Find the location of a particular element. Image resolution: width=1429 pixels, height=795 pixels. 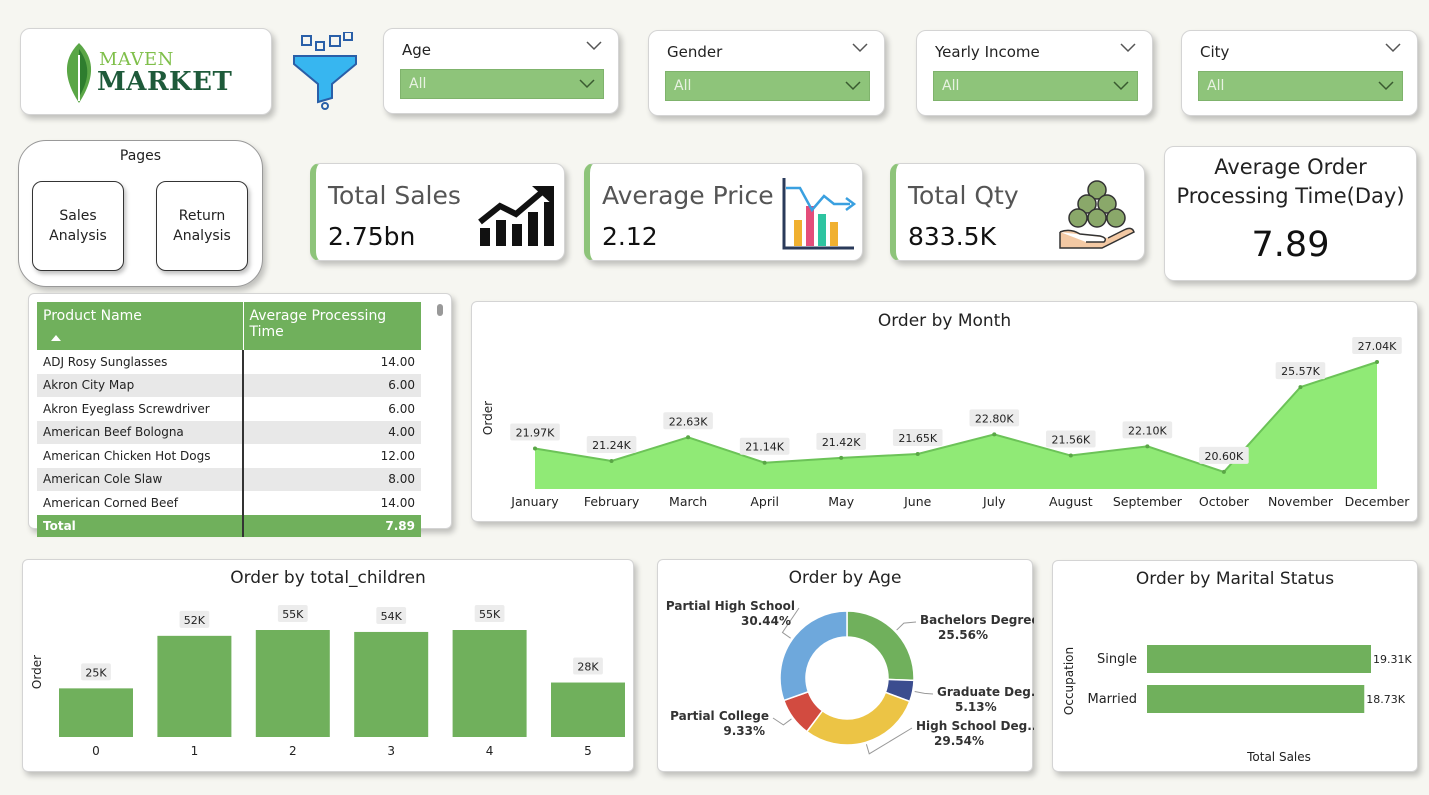

gender-slicer-label: Gender is located at coordinates (695, 52).